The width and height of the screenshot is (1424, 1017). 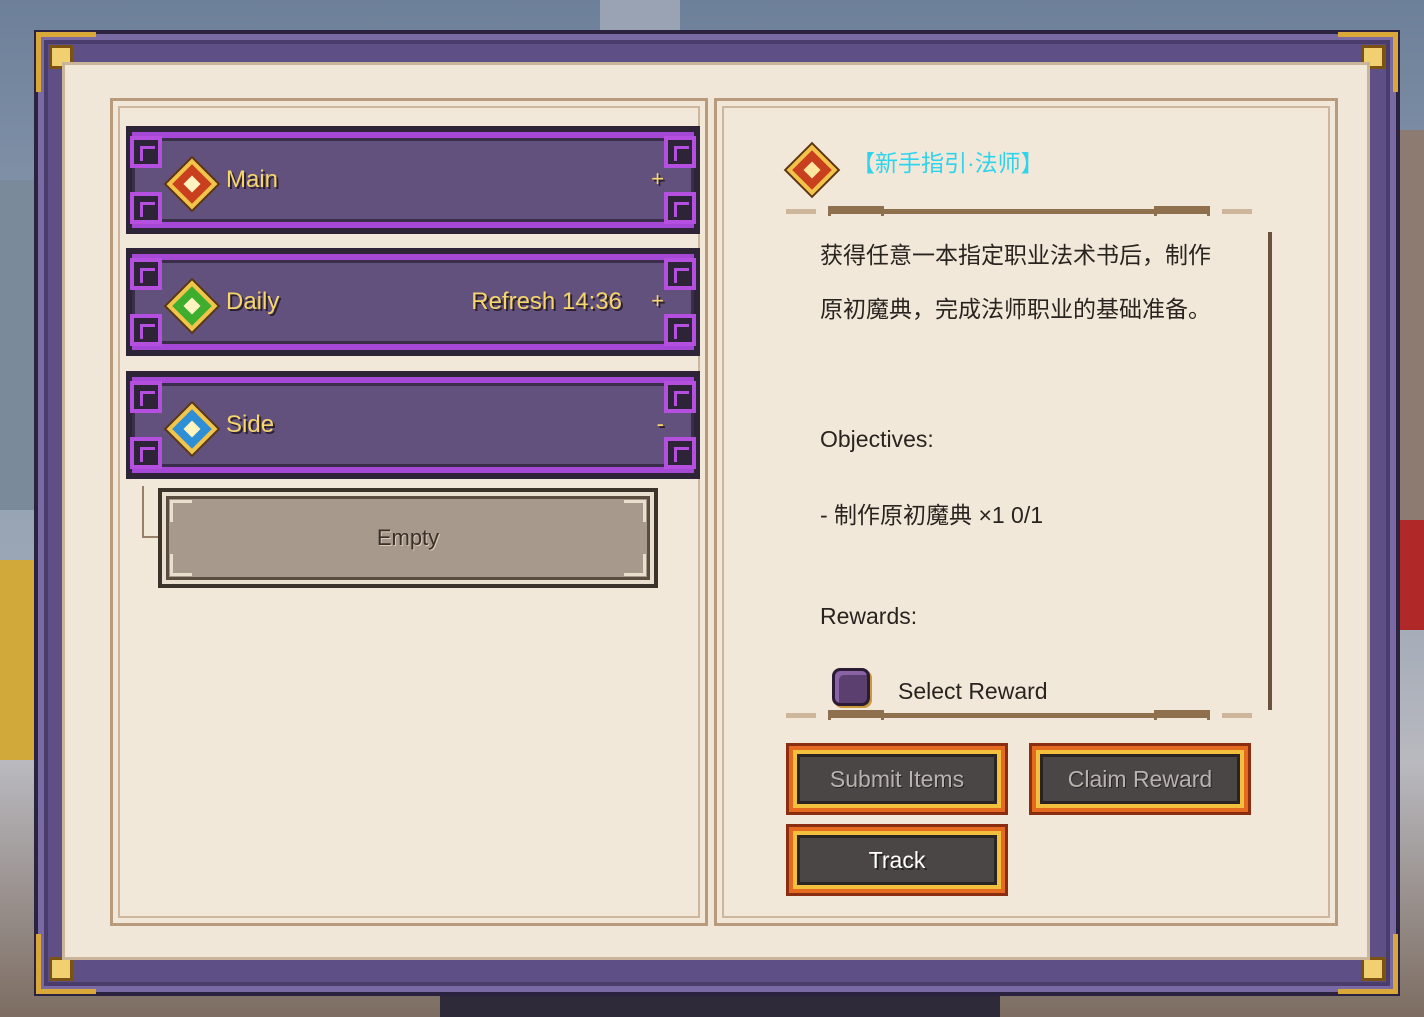 What do you see at coordinates (851, 687) in the screenshot?
I see `spellbook-icon` at bounding box center [851, 687].